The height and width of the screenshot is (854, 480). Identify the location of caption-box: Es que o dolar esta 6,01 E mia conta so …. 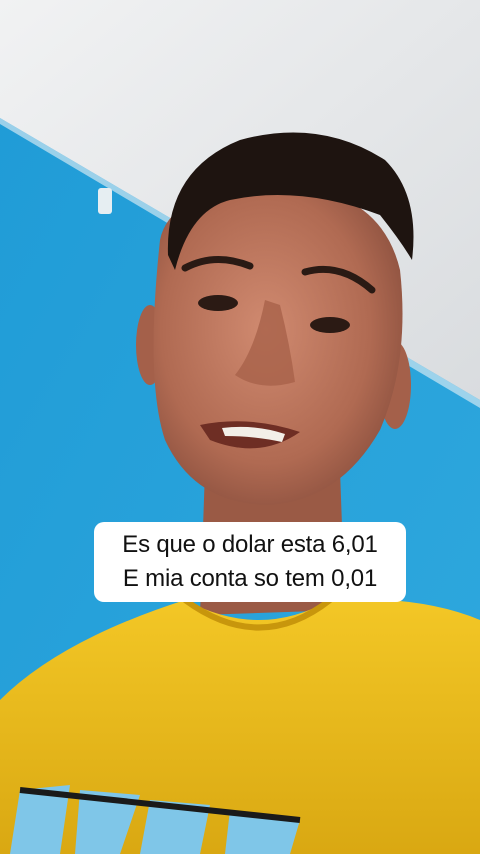
(250, 562).